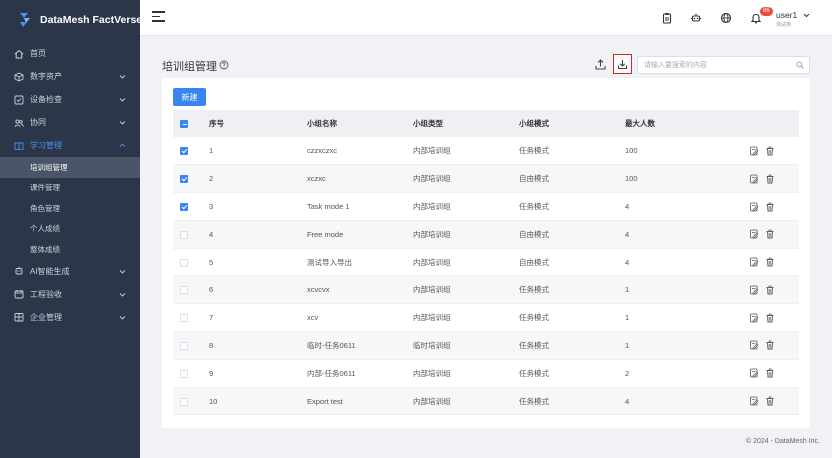 This screenshot has height=458, width=832. What do you see at coordinates (19, 123) in the screenshot?
I see `people-icon` at bounding box center [19, 123].